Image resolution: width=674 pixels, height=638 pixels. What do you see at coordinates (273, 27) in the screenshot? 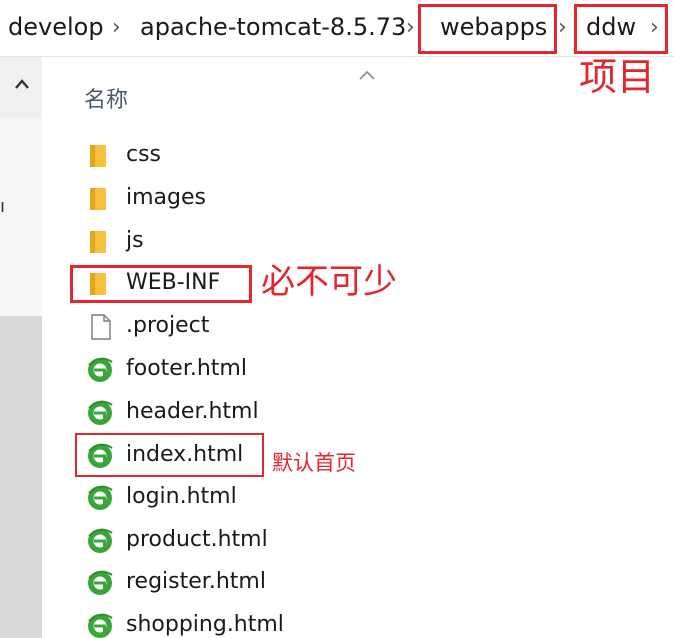
I see `breadcrumb-item-tomcat: apache-tomcat-8.5.73` at bounding box center [273, 27].